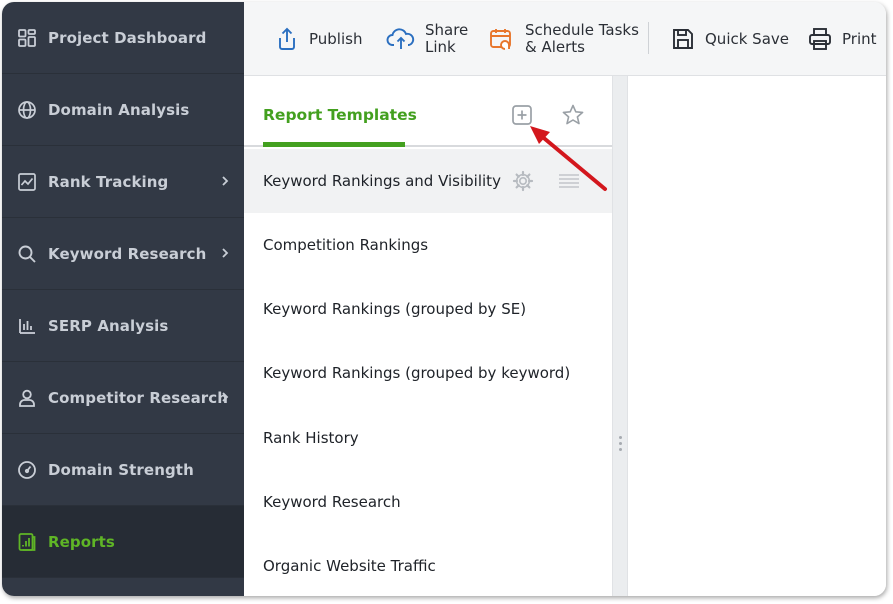 The image size is (893, 604). What do you see at coordinates (138, 397) in the screenshot?
I see `sidebar-item-label: Competitor Research` at bounding box center [138, 397].